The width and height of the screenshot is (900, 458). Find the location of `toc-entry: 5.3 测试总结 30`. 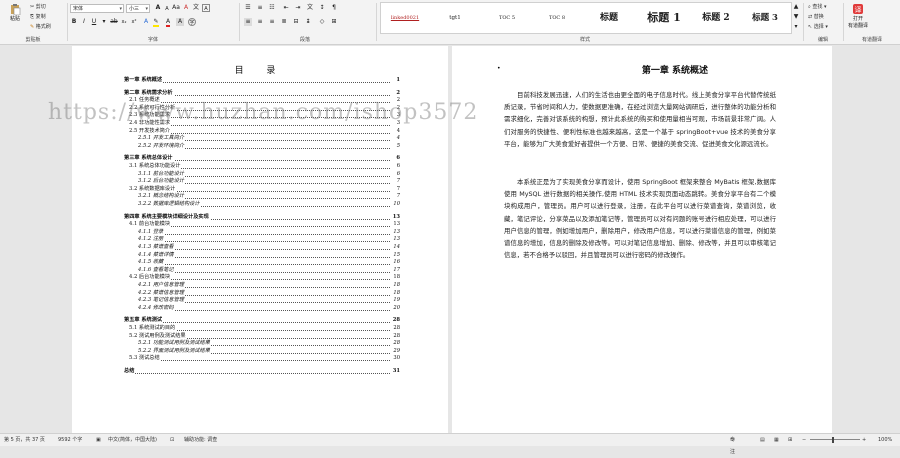

toc-entry: 5.3 测试总结 30 is located at coordinates (264, 359).